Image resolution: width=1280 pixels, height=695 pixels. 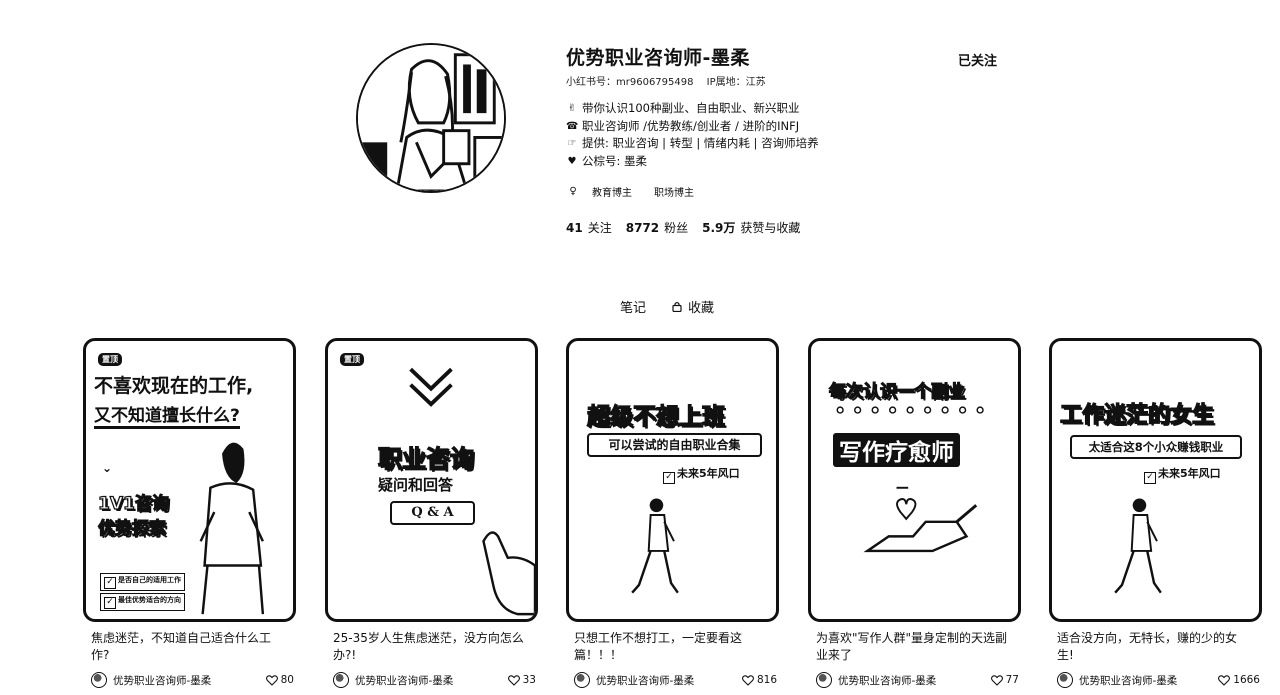 I want to click on like-button: 80, so click(x=279, y=680).